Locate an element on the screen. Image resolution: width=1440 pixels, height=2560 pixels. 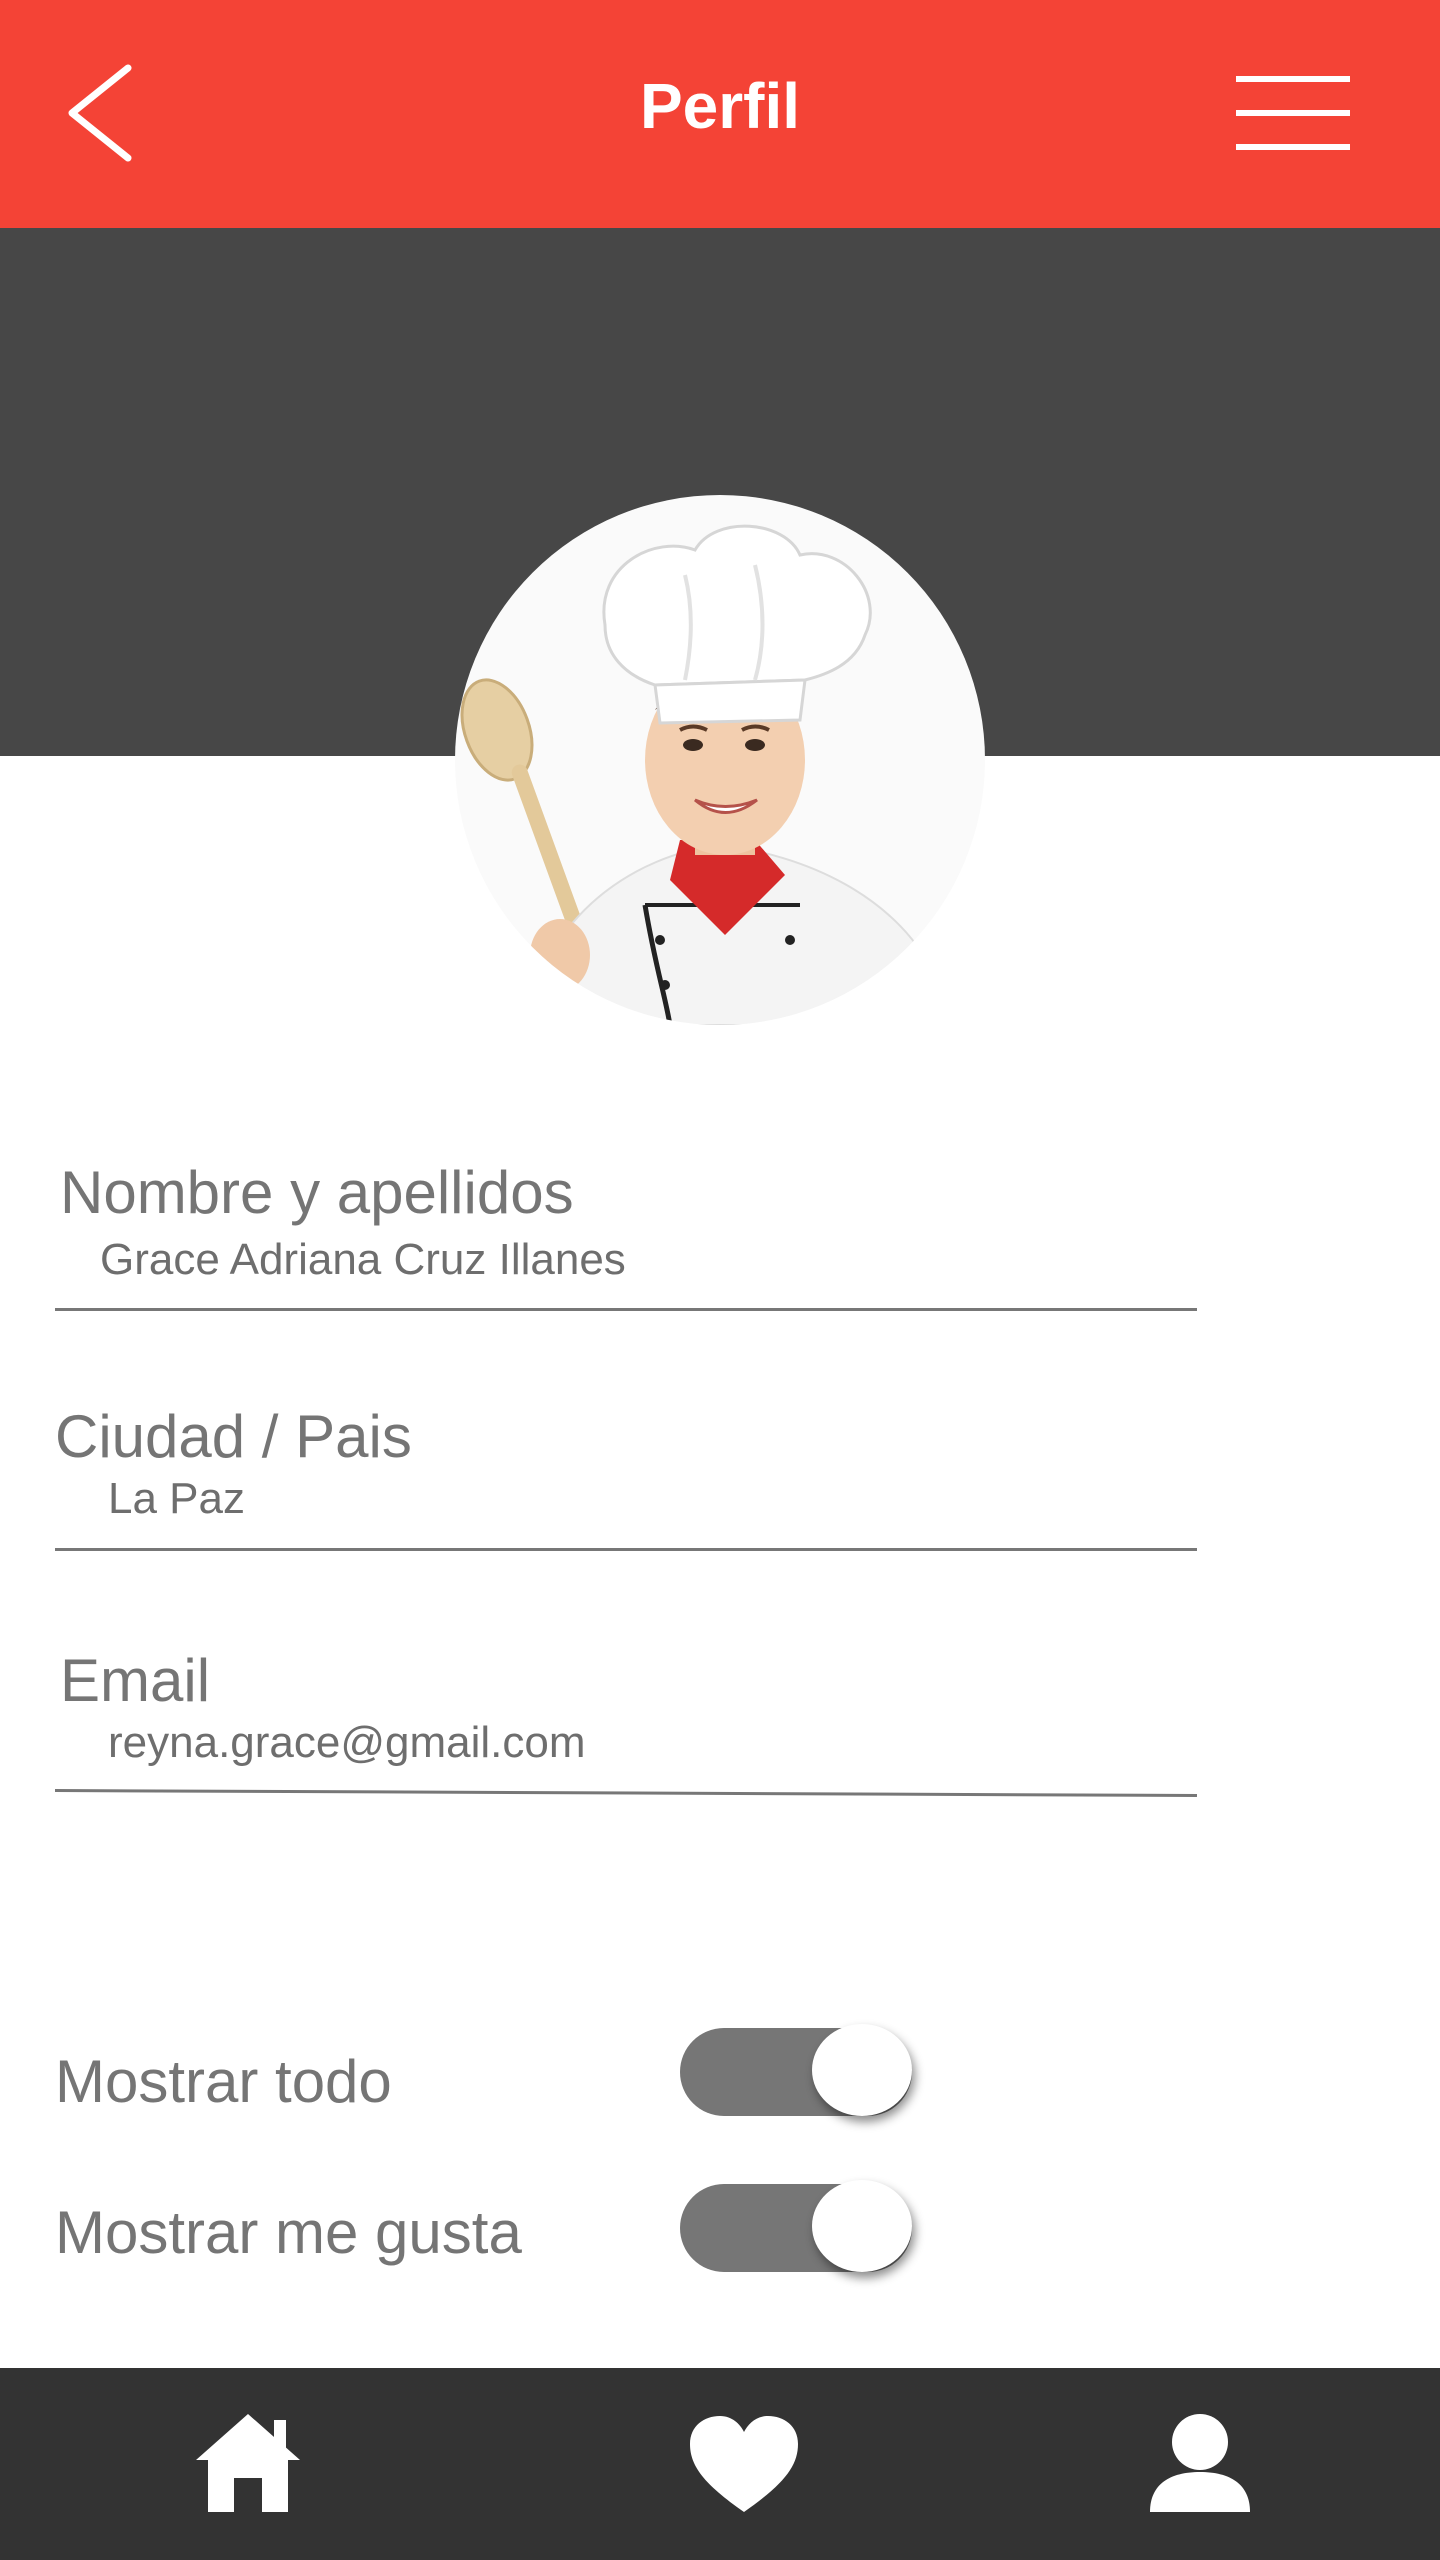
user-icon is located at coordinates (1200, 2463).